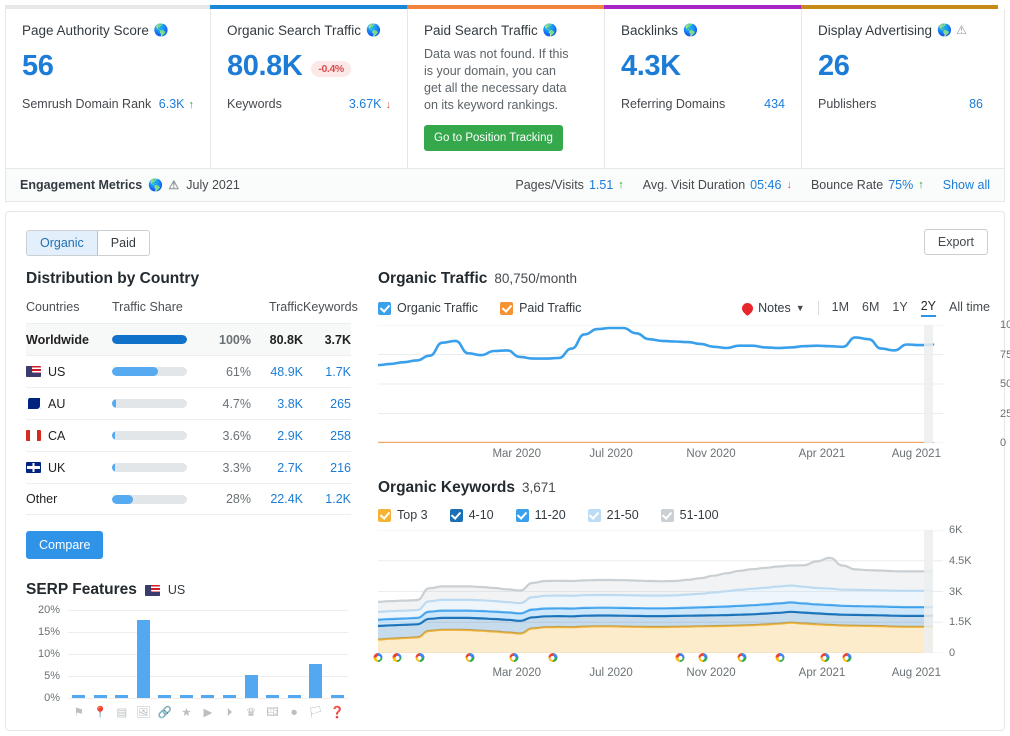  Describe the element at coordinates (471, 515) in the screenshot. I see `organic-keywords-legend-item: 4-10` at that location.